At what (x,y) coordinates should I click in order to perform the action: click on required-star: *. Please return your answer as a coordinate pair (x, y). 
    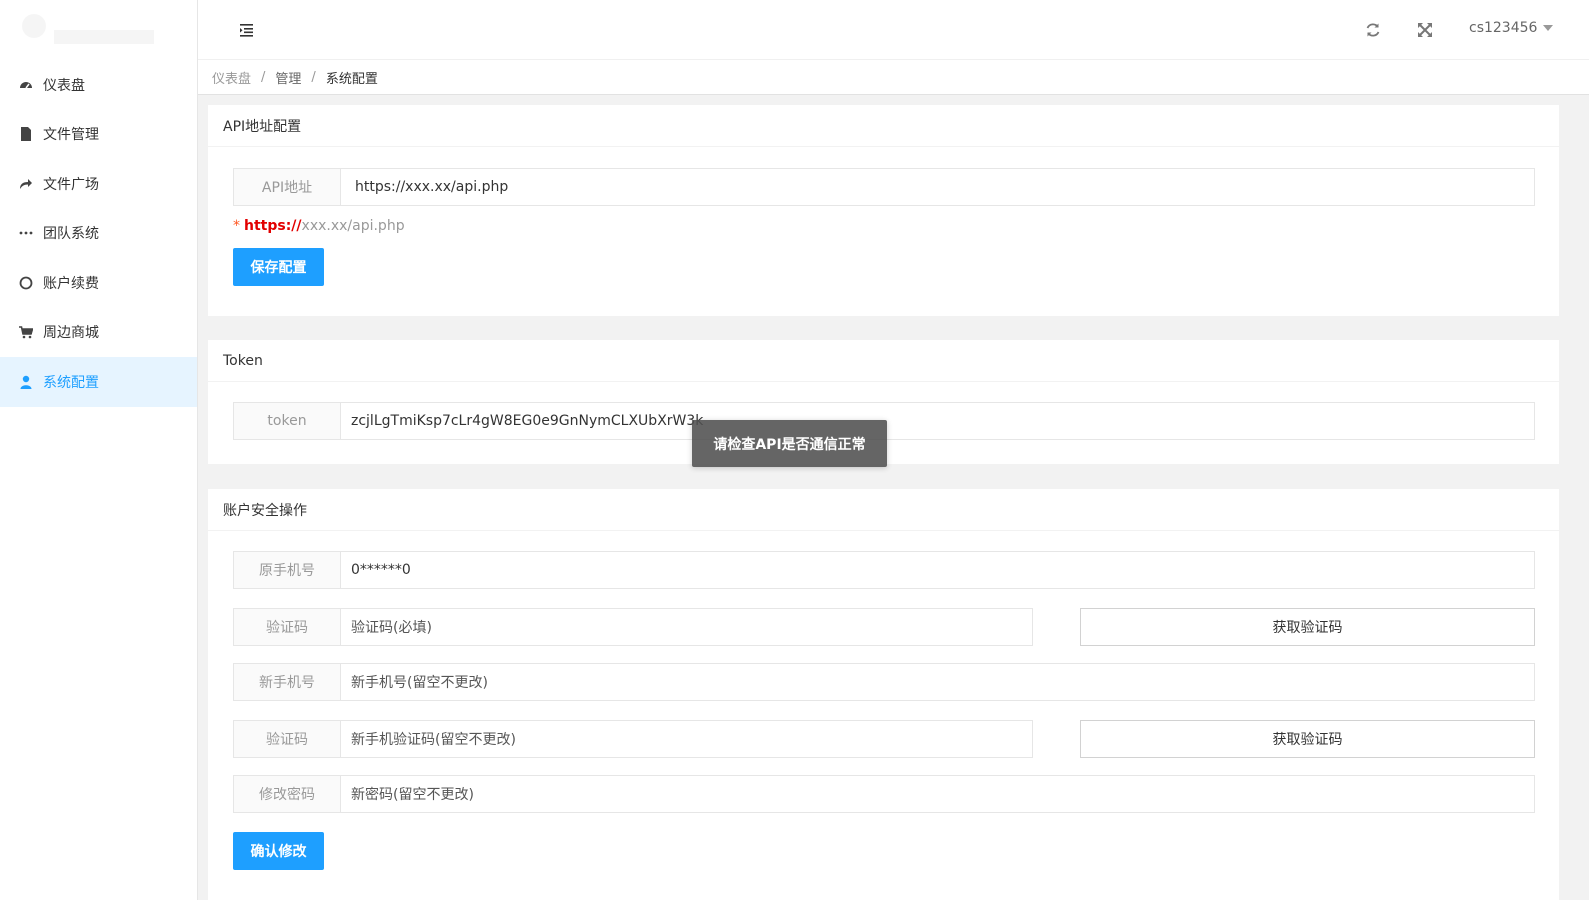
    Looking at the image, I should click on (236, 226).